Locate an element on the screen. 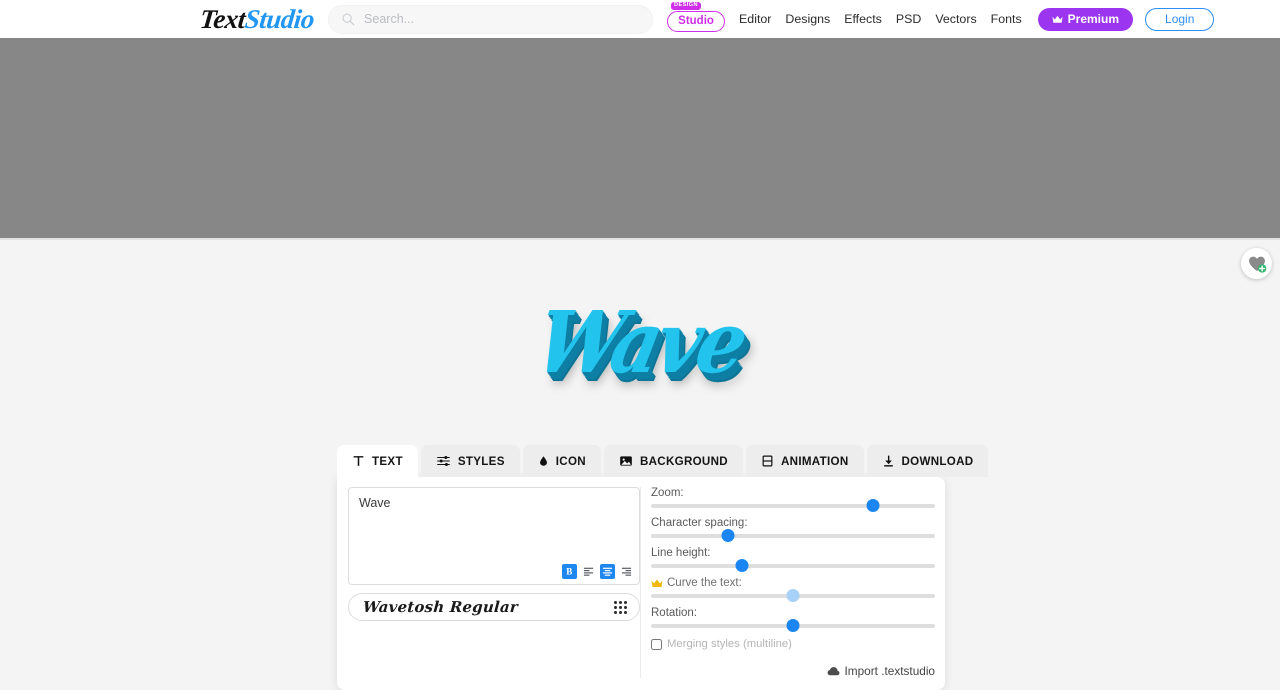 The width and height of the screenshot is (1280, 690). line-height-slider-track is located at coordinates (793, 566).